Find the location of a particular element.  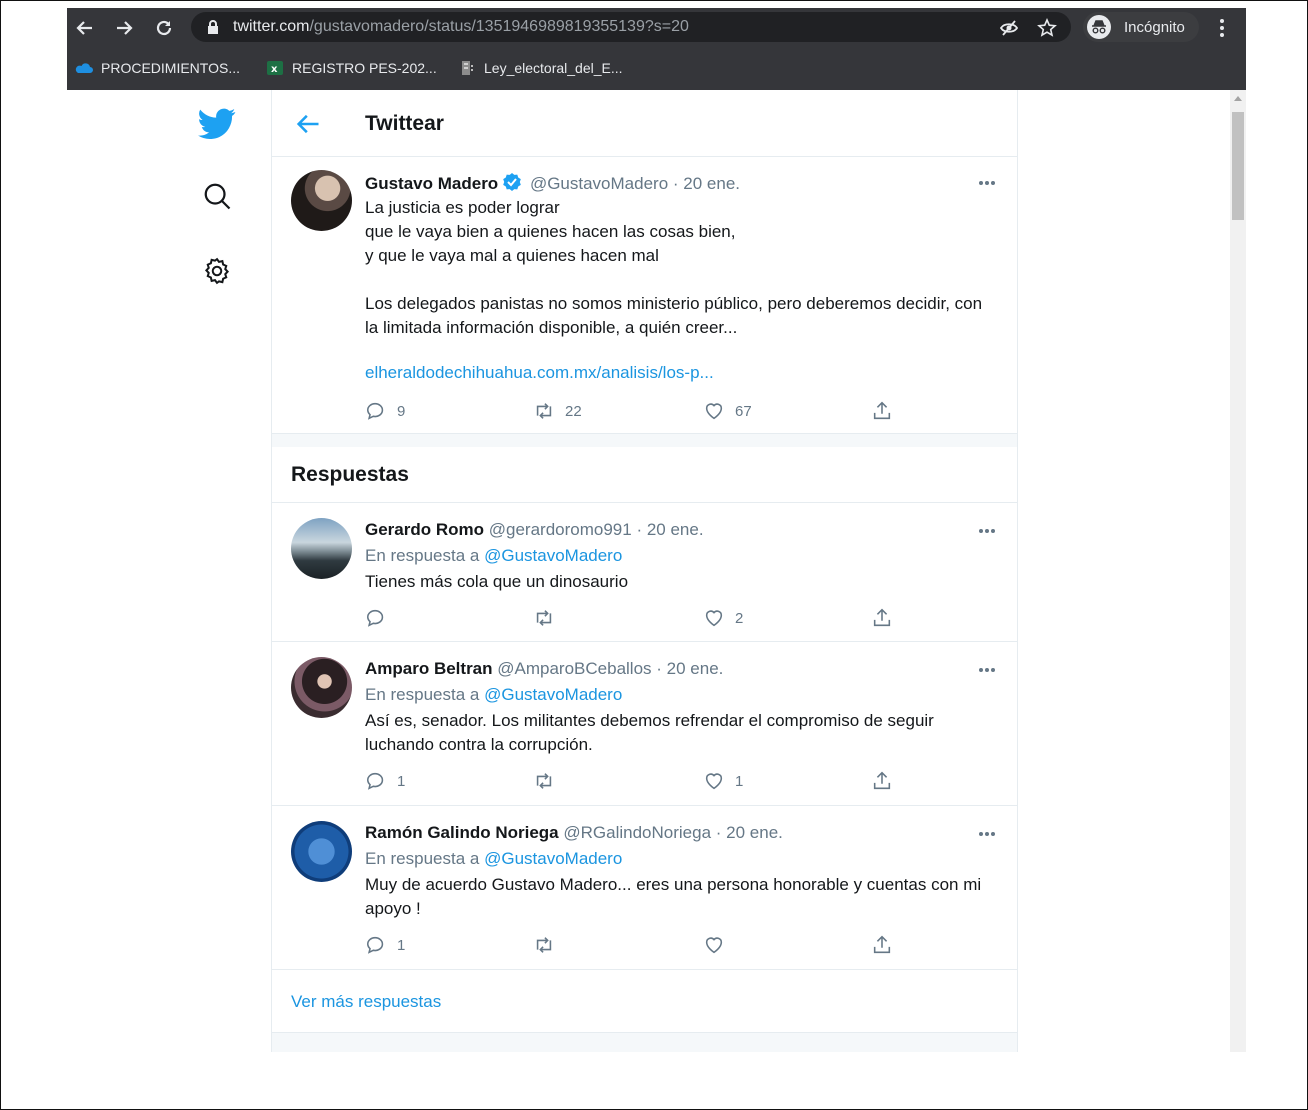

browser-menu-icon is located at coordinates (1222, 28).